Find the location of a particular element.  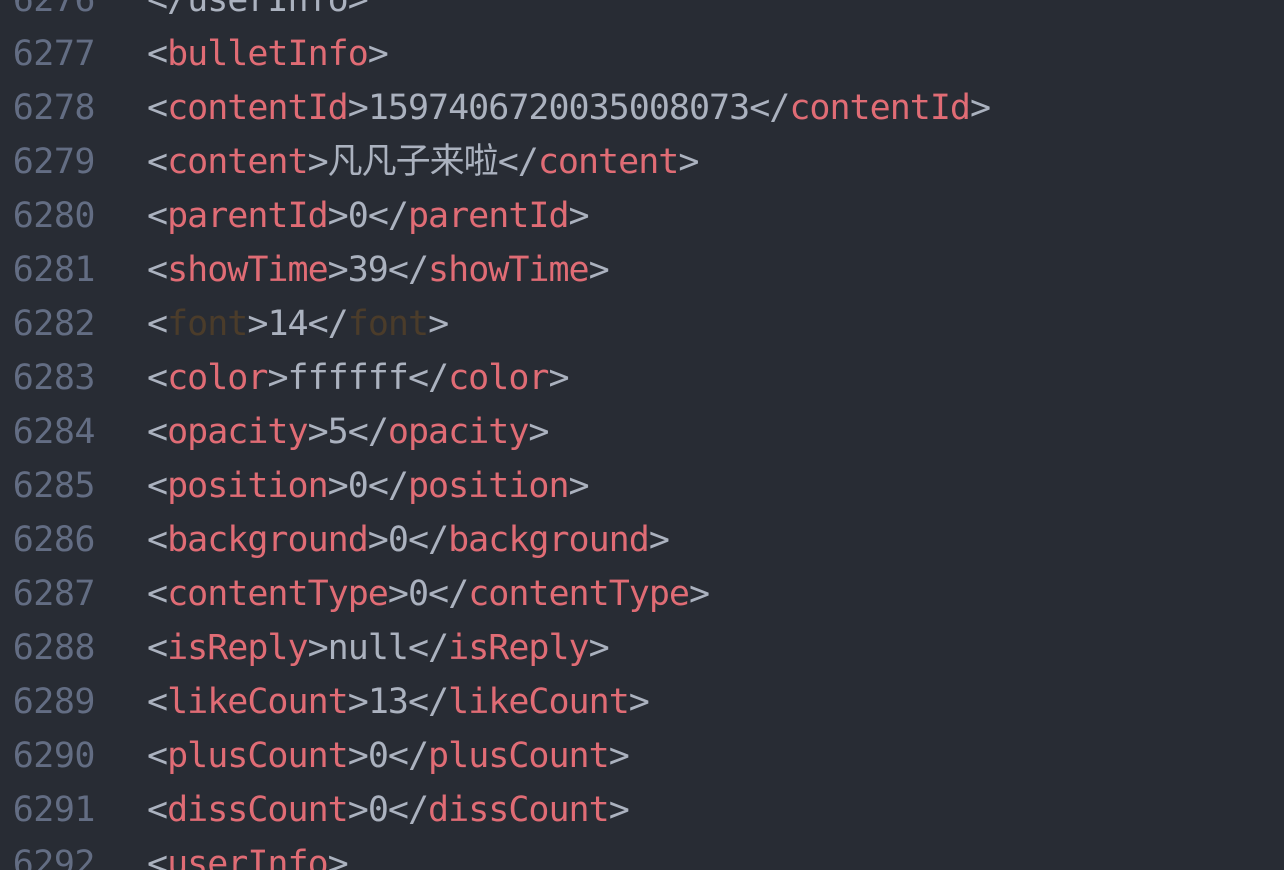

xml-tag-name: bulletInfo is located at coordinates (268, 54).